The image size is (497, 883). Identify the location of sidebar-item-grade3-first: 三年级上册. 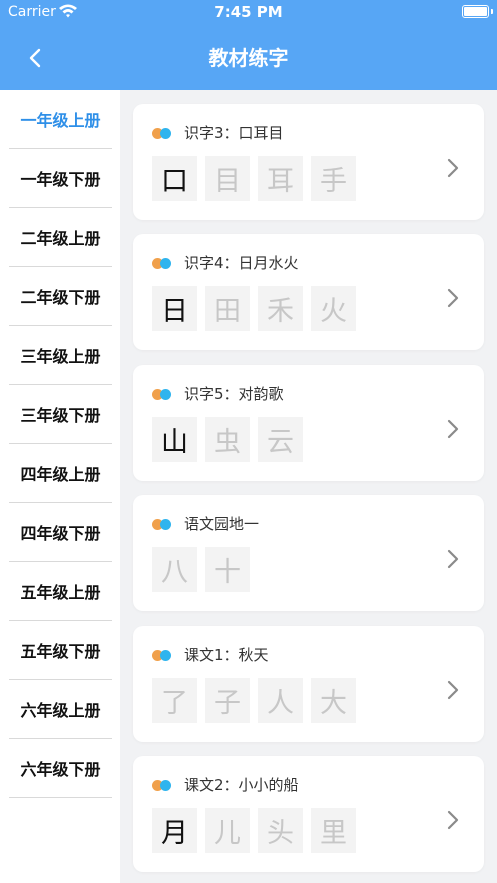
(60, 355).